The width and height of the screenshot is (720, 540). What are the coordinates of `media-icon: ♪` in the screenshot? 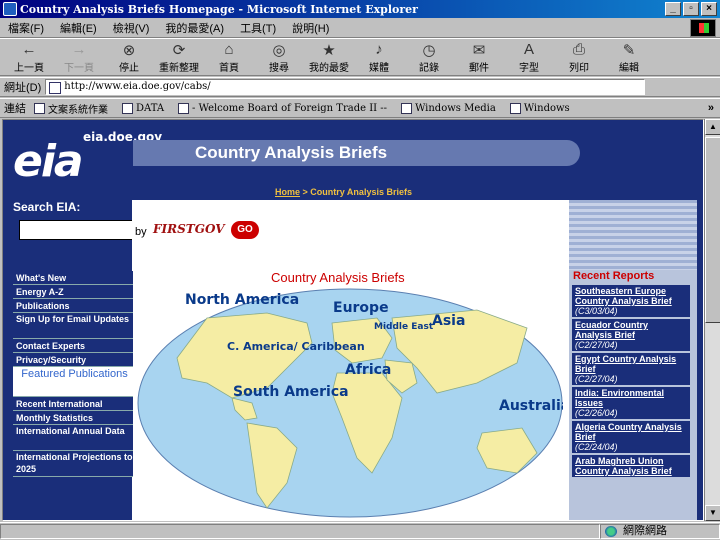 It's located at (379, 49).